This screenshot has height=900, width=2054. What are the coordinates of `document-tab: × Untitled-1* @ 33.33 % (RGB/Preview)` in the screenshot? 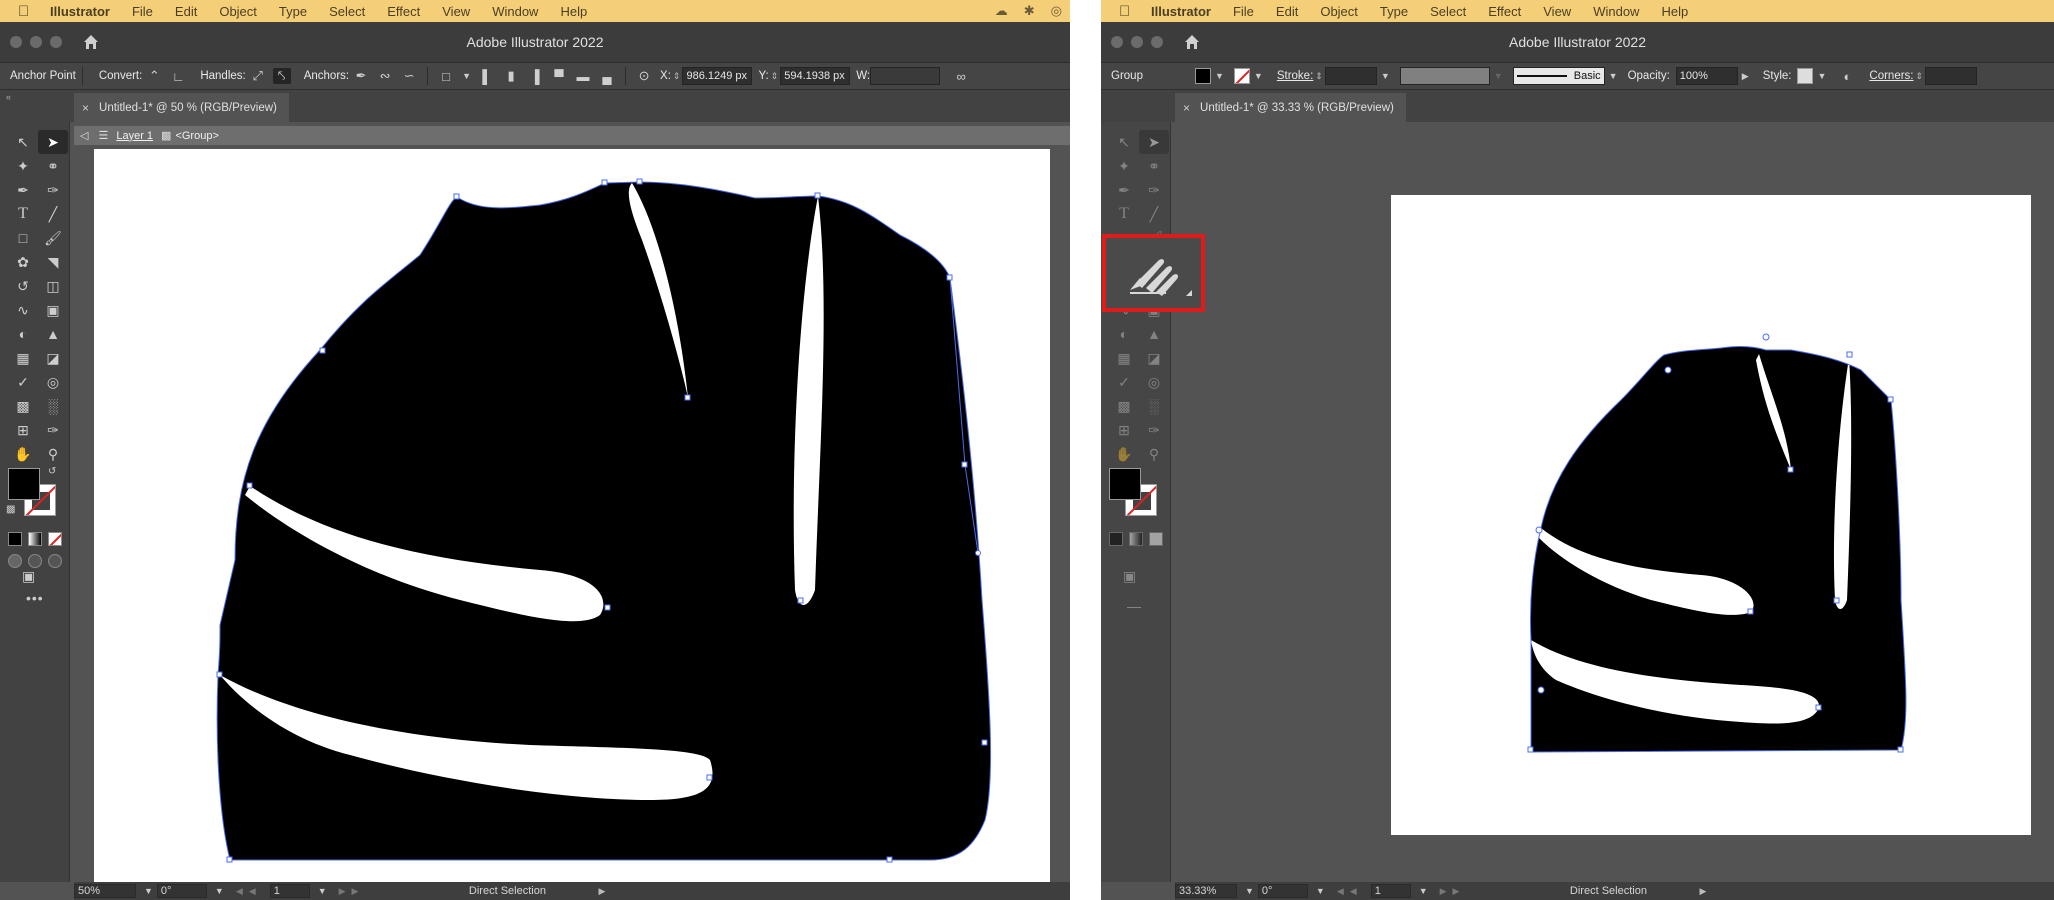 It's located at (1290, 107).